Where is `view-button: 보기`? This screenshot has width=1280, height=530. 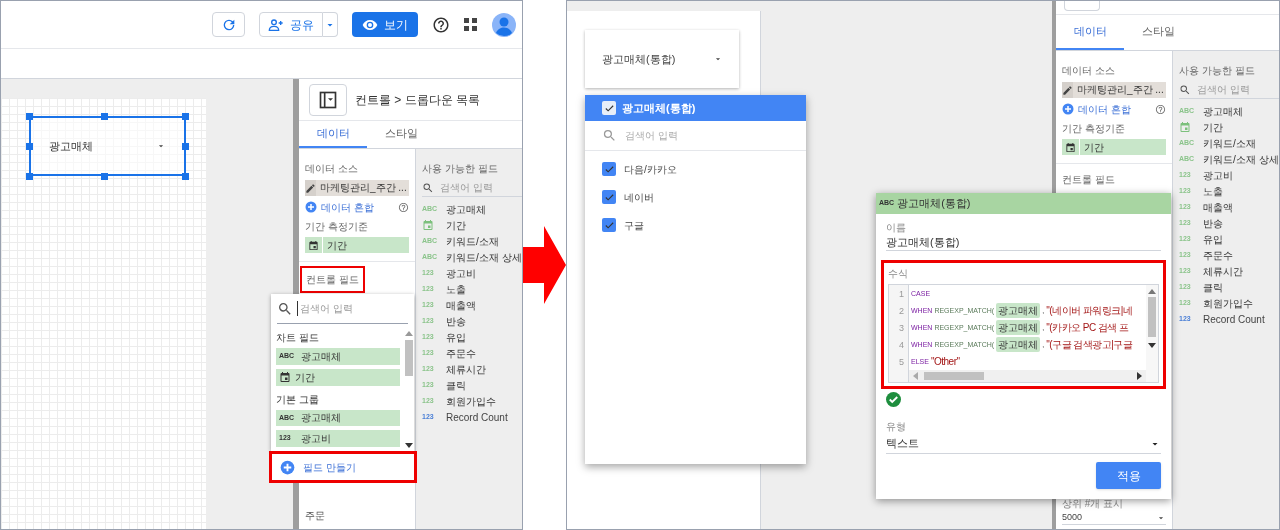
view-button: 보기 is located at coordinates (385, 24).